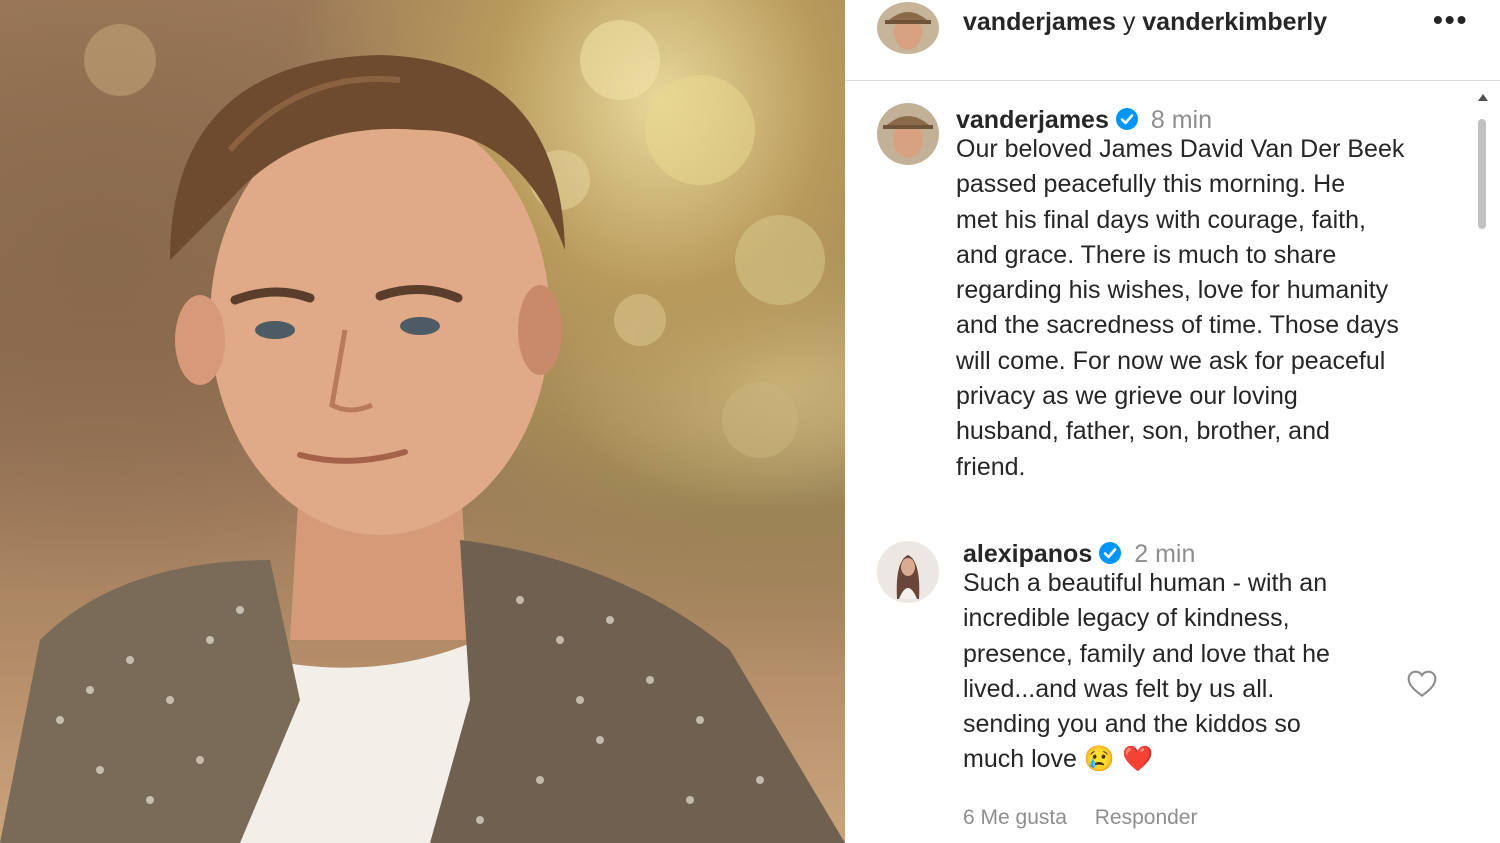  I want to click on comment-username: alexipanos, so click(1027, 554).